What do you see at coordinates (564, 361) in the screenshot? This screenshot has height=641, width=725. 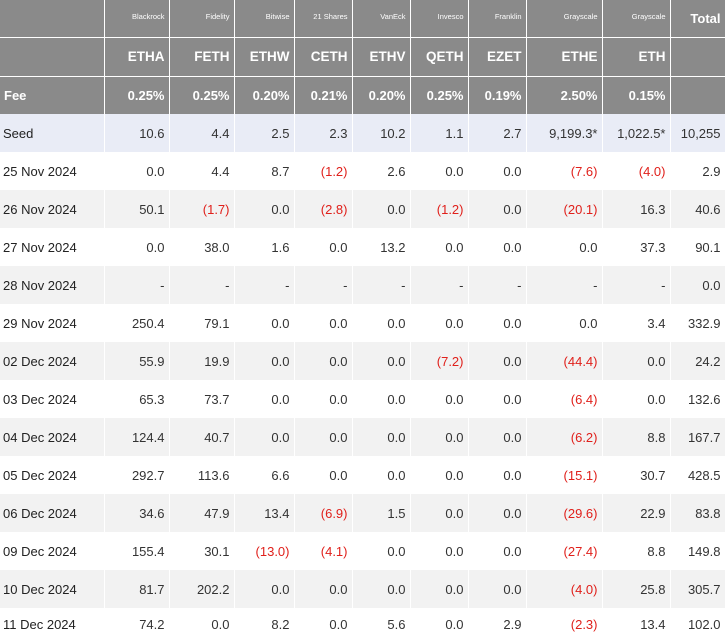 I see `flow-cell: (44.4)` at bounding box center [564, 361].